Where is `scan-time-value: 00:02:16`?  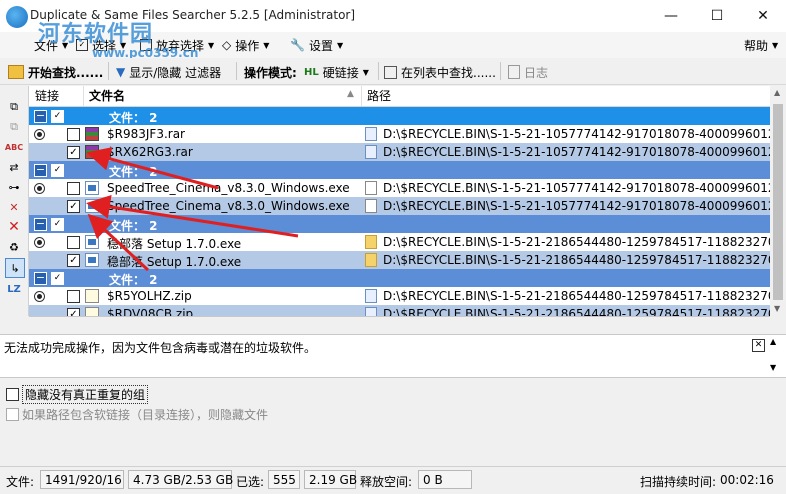 scan-time-value: 00:02:16 is located at coordinates (747, 480).